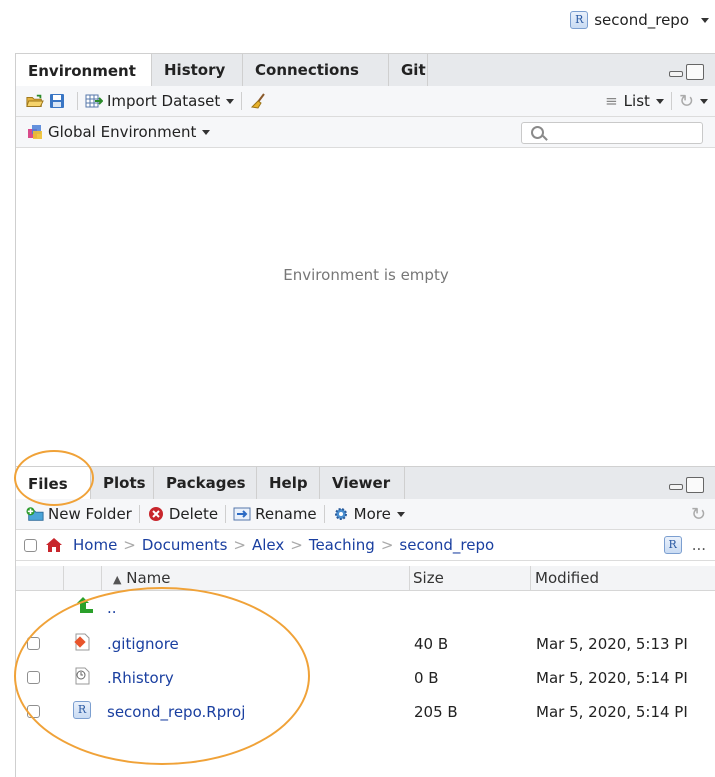 The image size is (715, 777). I want to click on column-modified-header: Modified, so click(567, 578).